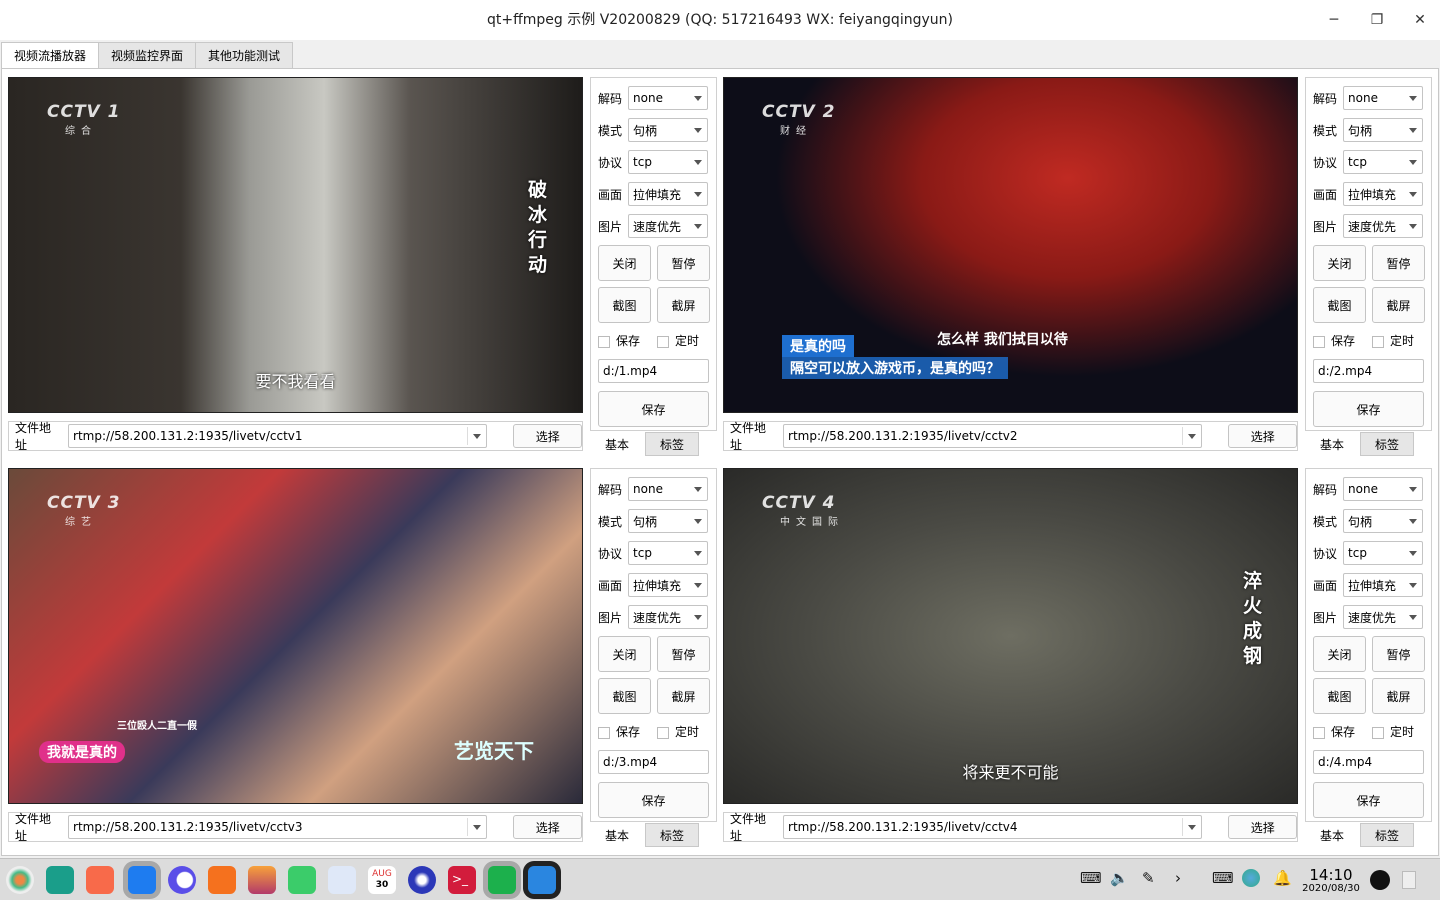 The image size is (1440, 900). I want to click on app-store-icon, so click(142, 880).